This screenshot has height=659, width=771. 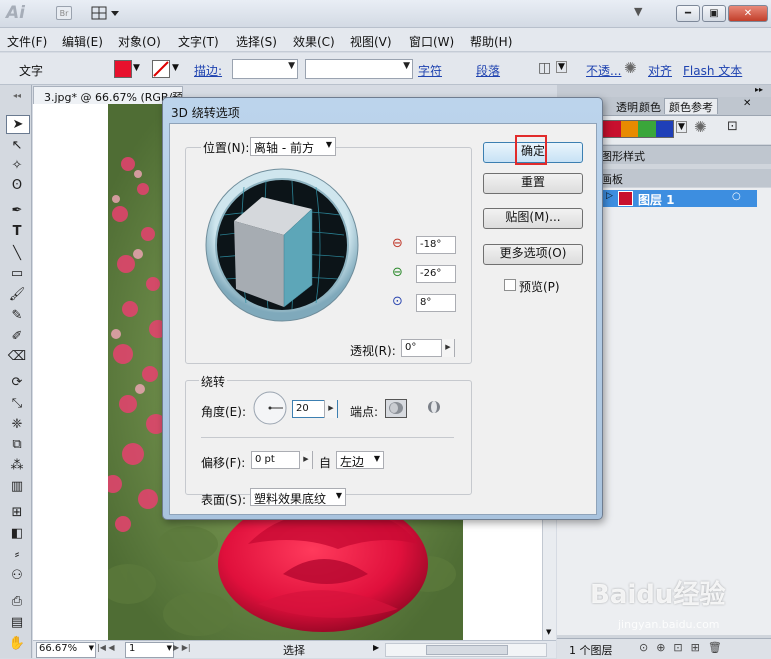 I want to click on cap-on-button, so click(x=396, y=408).